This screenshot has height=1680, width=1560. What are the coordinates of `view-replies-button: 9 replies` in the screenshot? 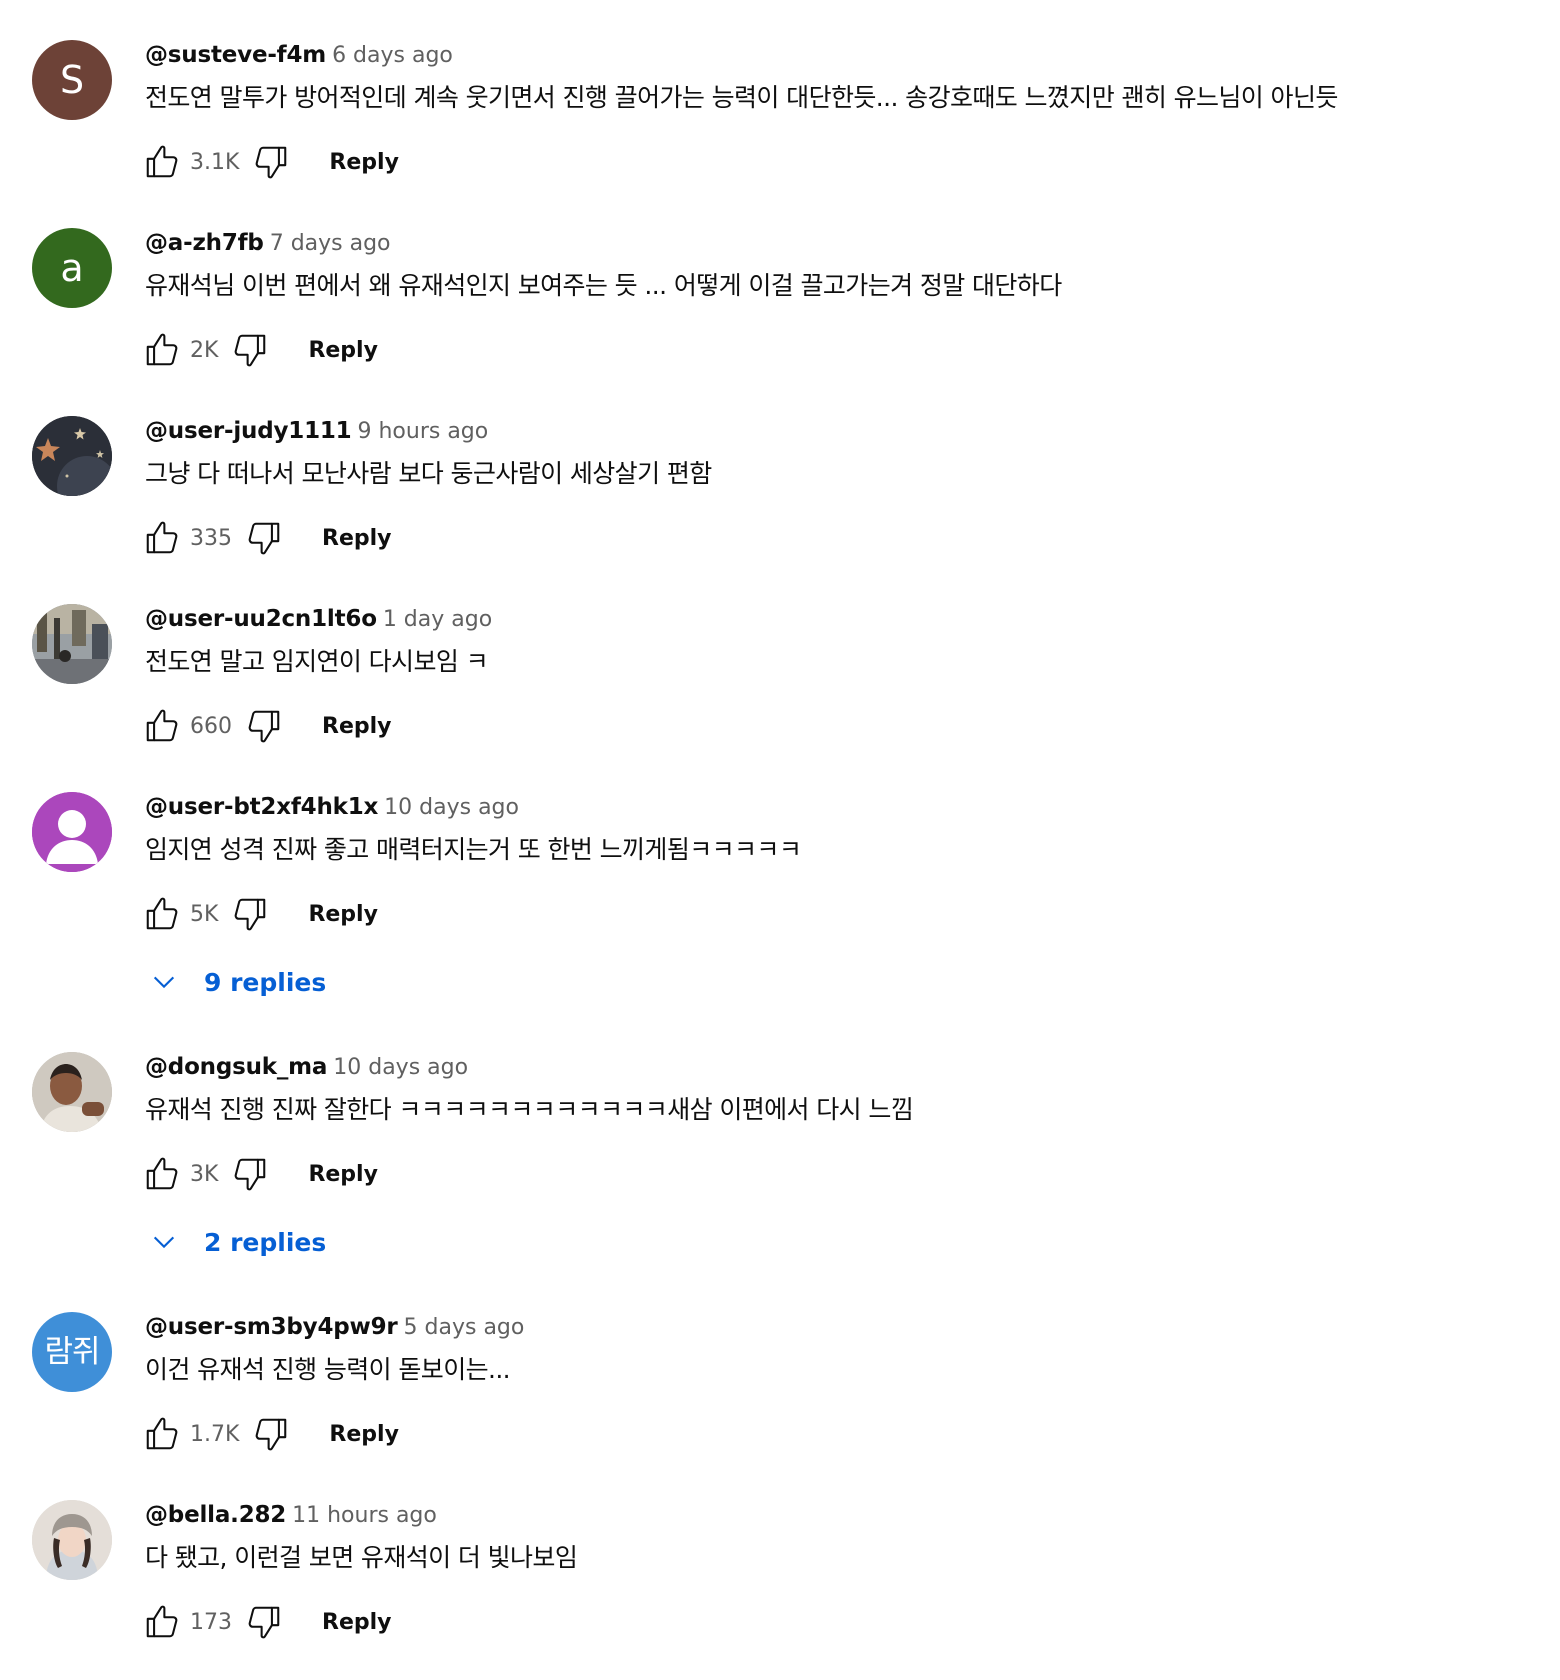 It's located at (238, 982).